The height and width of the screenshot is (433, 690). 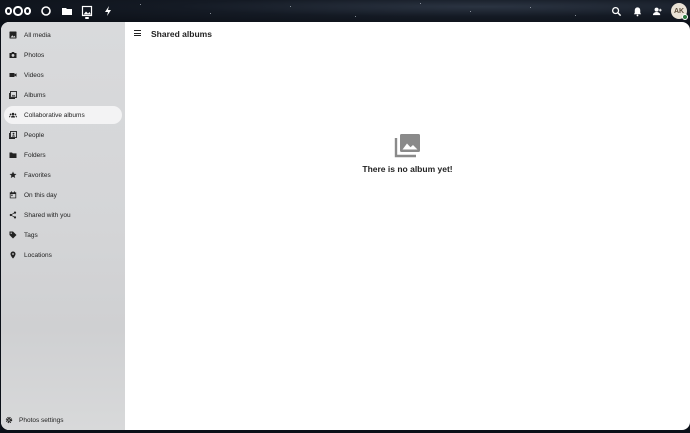 What do you see at coordinates (63, 135) in the screenshot?
I see `sidebar-item-people: People` at bounding box center [63, 135].